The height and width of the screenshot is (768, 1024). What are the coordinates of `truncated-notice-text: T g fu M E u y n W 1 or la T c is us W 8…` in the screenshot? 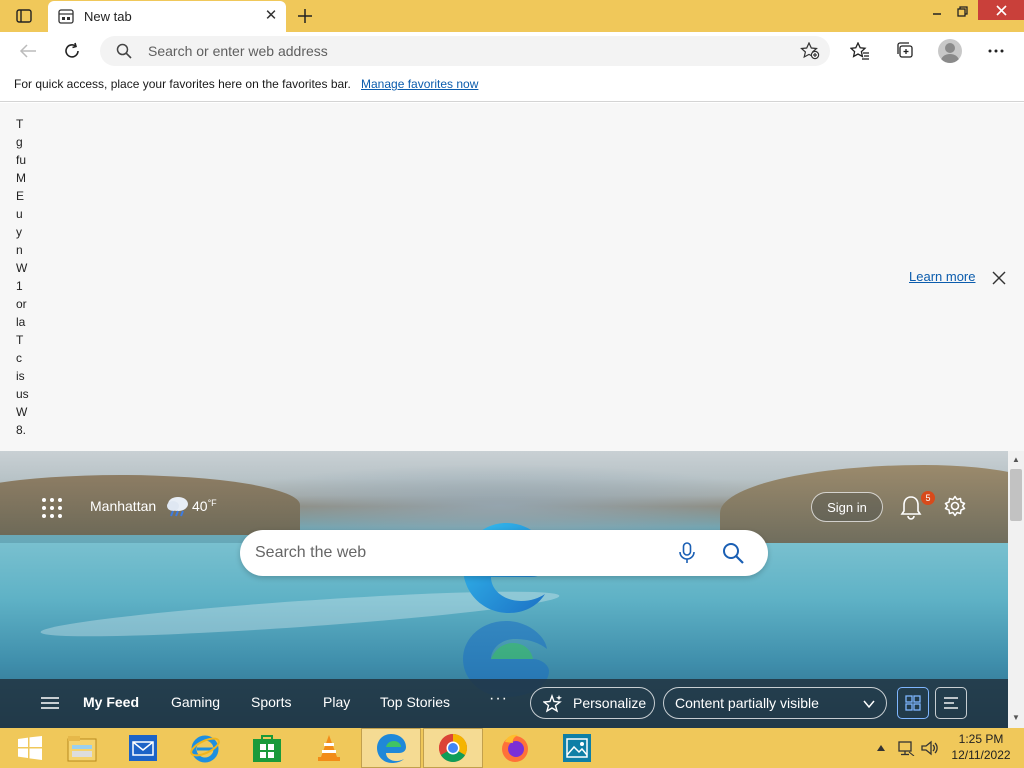 It's located at (26, 277).